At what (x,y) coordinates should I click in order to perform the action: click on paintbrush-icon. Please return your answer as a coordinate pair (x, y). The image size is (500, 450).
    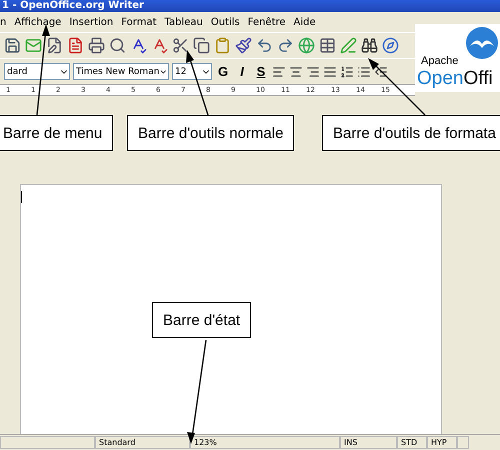
    Looking at the image, I should click on (243, 45).